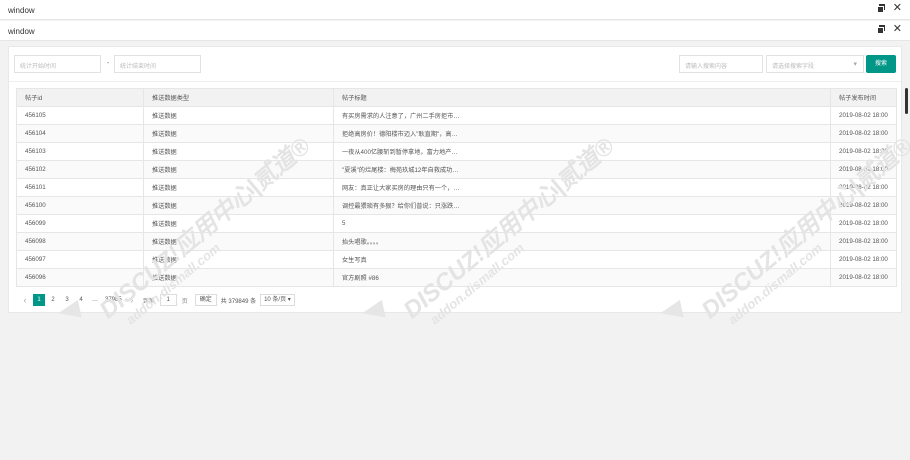 This screenshot has width=910, height=460. Describe the element at coordinates (157, 64) in the screenshot. I see `end-time-input: 统计结束时间` at that location.